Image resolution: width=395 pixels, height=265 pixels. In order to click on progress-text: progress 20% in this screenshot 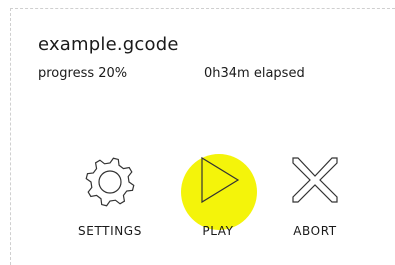, I will do `click(83, 73)`.